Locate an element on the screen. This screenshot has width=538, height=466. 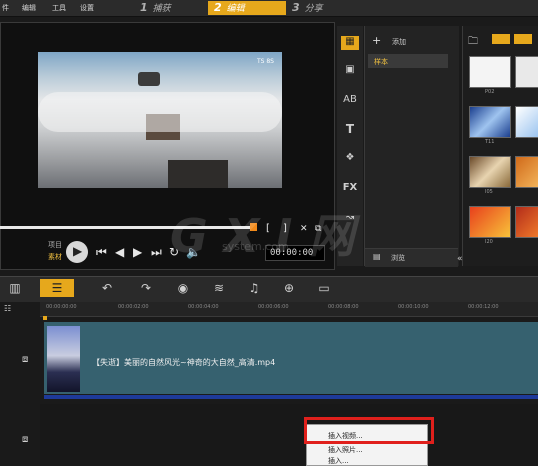
project-mode-label: 项目 is located at coordinates (55, 245).